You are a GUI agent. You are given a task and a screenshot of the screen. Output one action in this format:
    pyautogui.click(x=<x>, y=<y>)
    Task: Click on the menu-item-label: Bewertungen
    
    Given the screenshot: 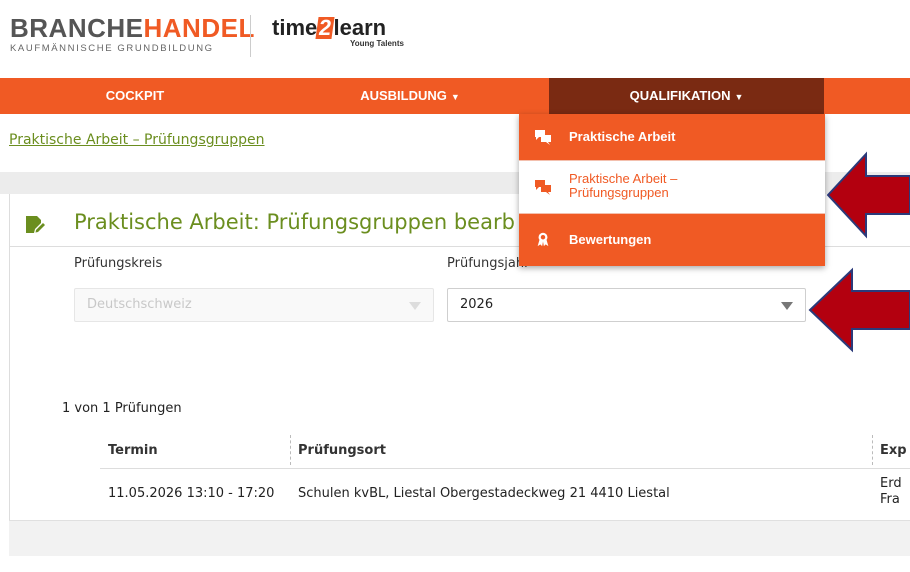 What is the action you would take?
    pyautogui.click(x=610, y=239)
    